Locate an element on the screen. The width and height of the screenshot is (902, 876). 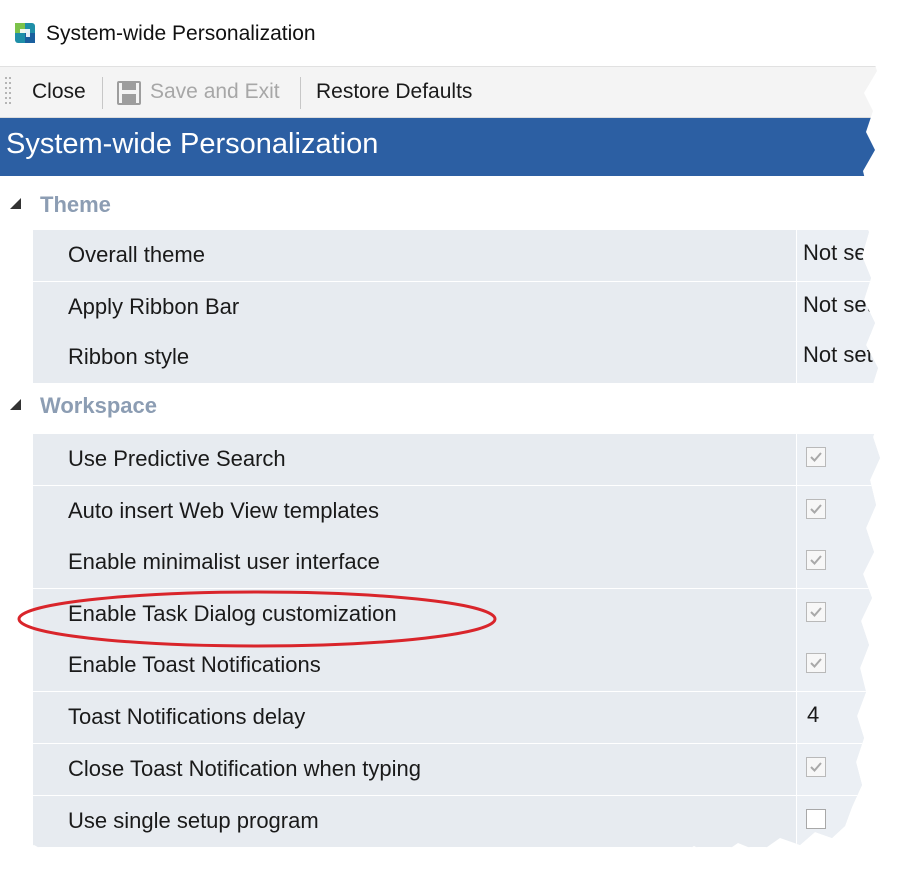
toolbar-grip-icon is located at coordinates (9, 92).